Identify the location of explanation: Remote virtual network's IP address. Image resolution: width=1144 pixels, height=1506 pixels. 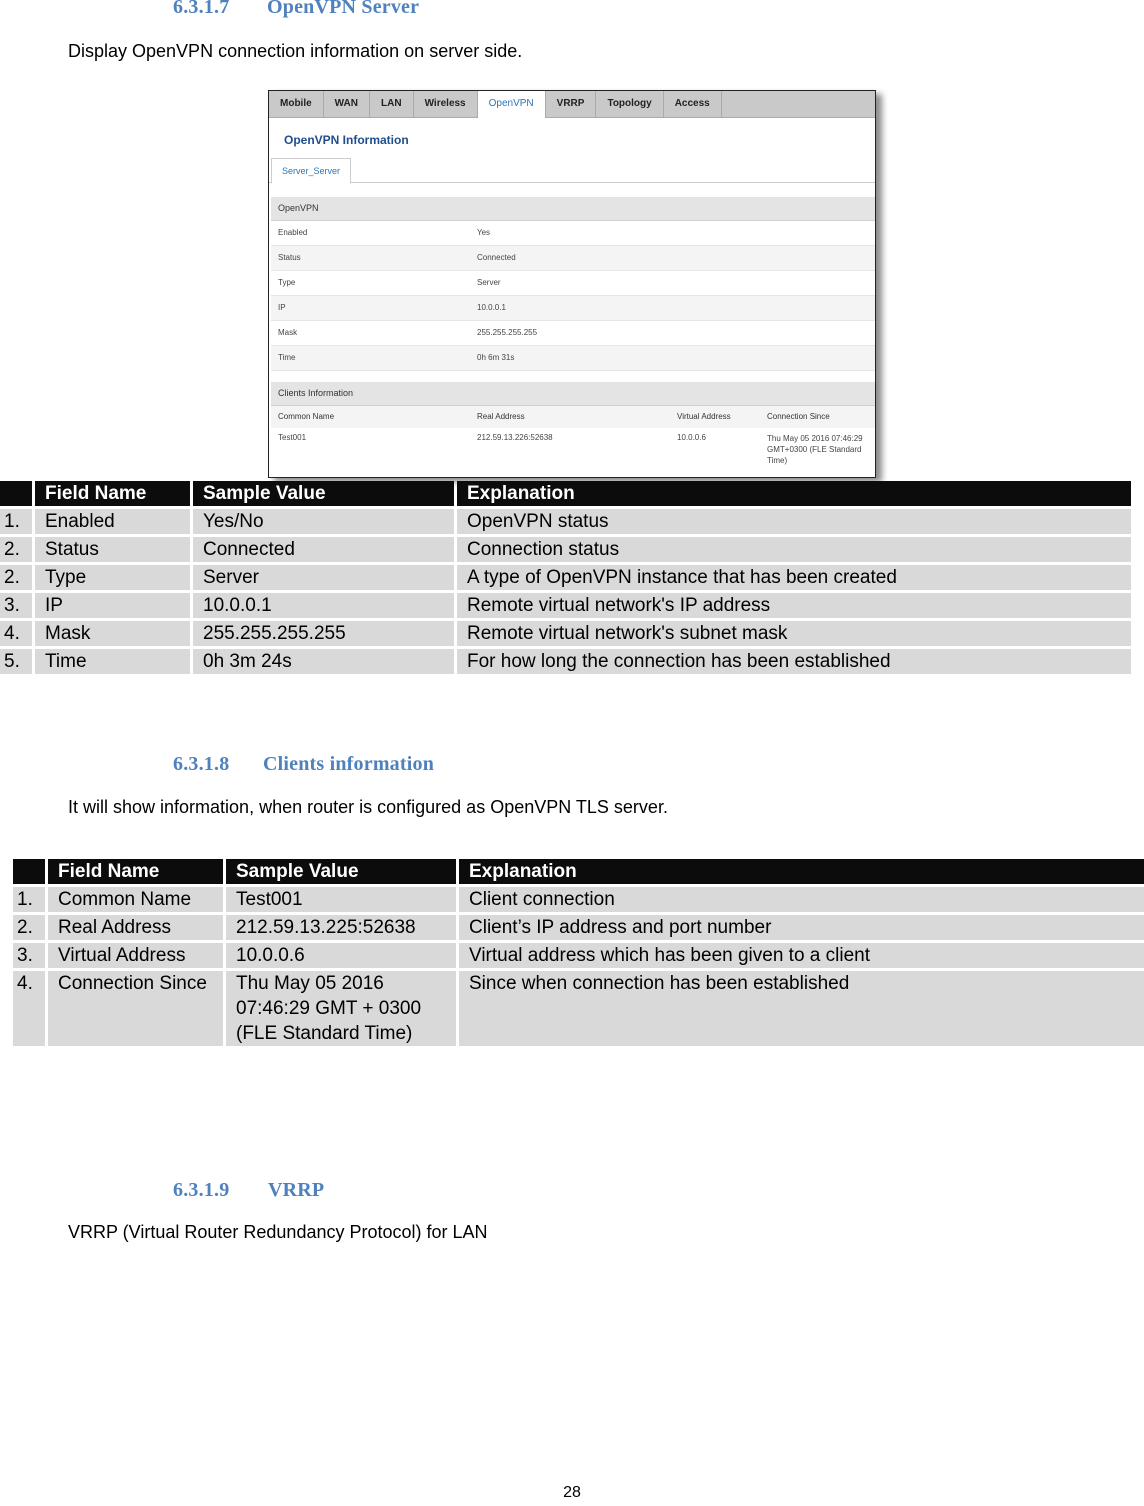
(794, 605).